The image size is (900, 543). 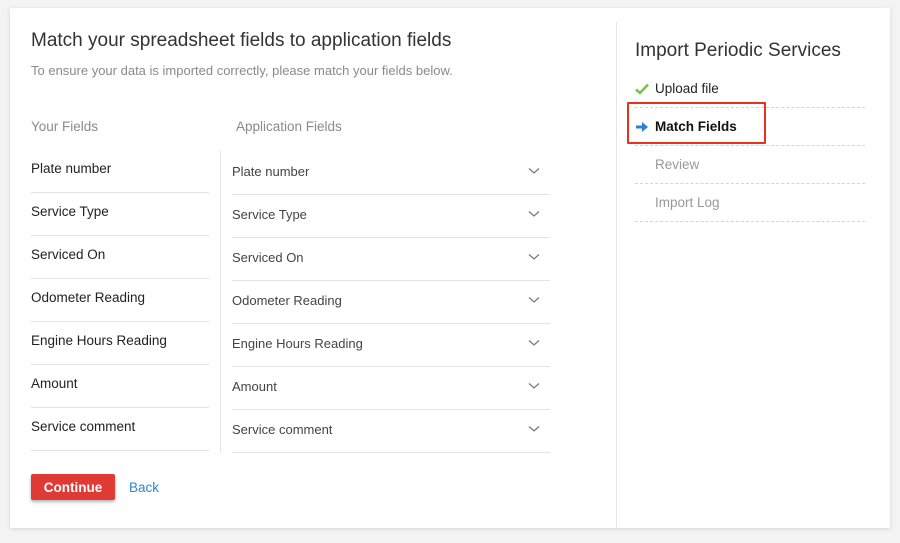 I want to click on selected-value: Plate number, so click(x=271, y=171).